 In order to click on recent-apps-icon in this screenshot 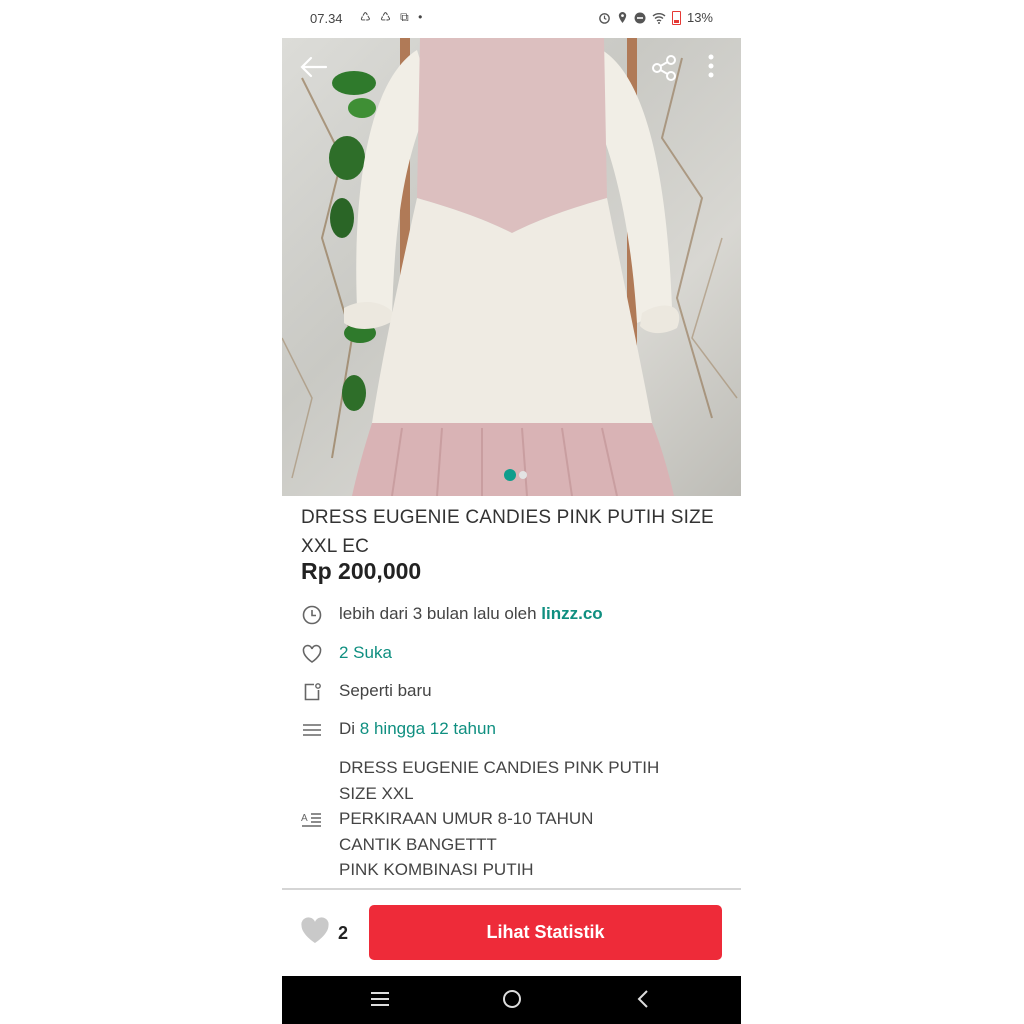, I will do `click(380, 999)`.